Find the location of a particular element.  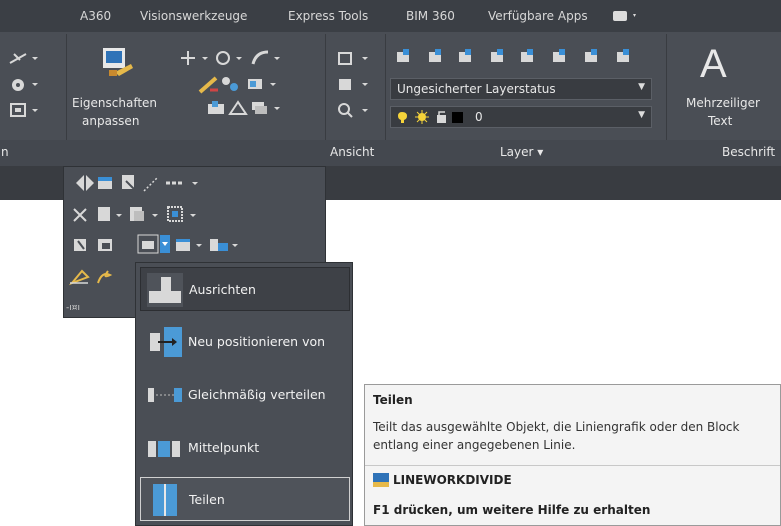

menu-item-ausrichten: Ausrichten is located at coordinates (245, 289).